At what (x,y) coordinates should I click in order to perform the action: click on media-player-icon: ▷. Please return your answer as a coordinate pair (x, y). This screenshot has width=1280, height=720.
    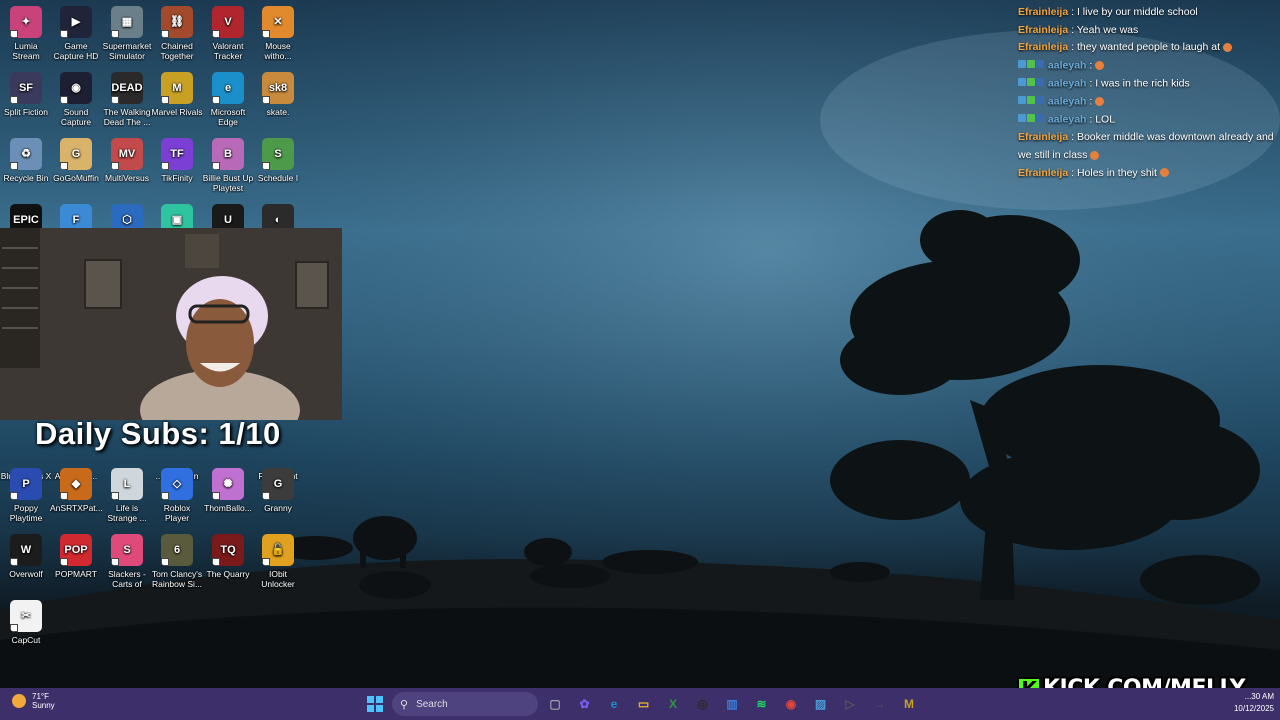
    Looking at the image, I should click on (850, 704).